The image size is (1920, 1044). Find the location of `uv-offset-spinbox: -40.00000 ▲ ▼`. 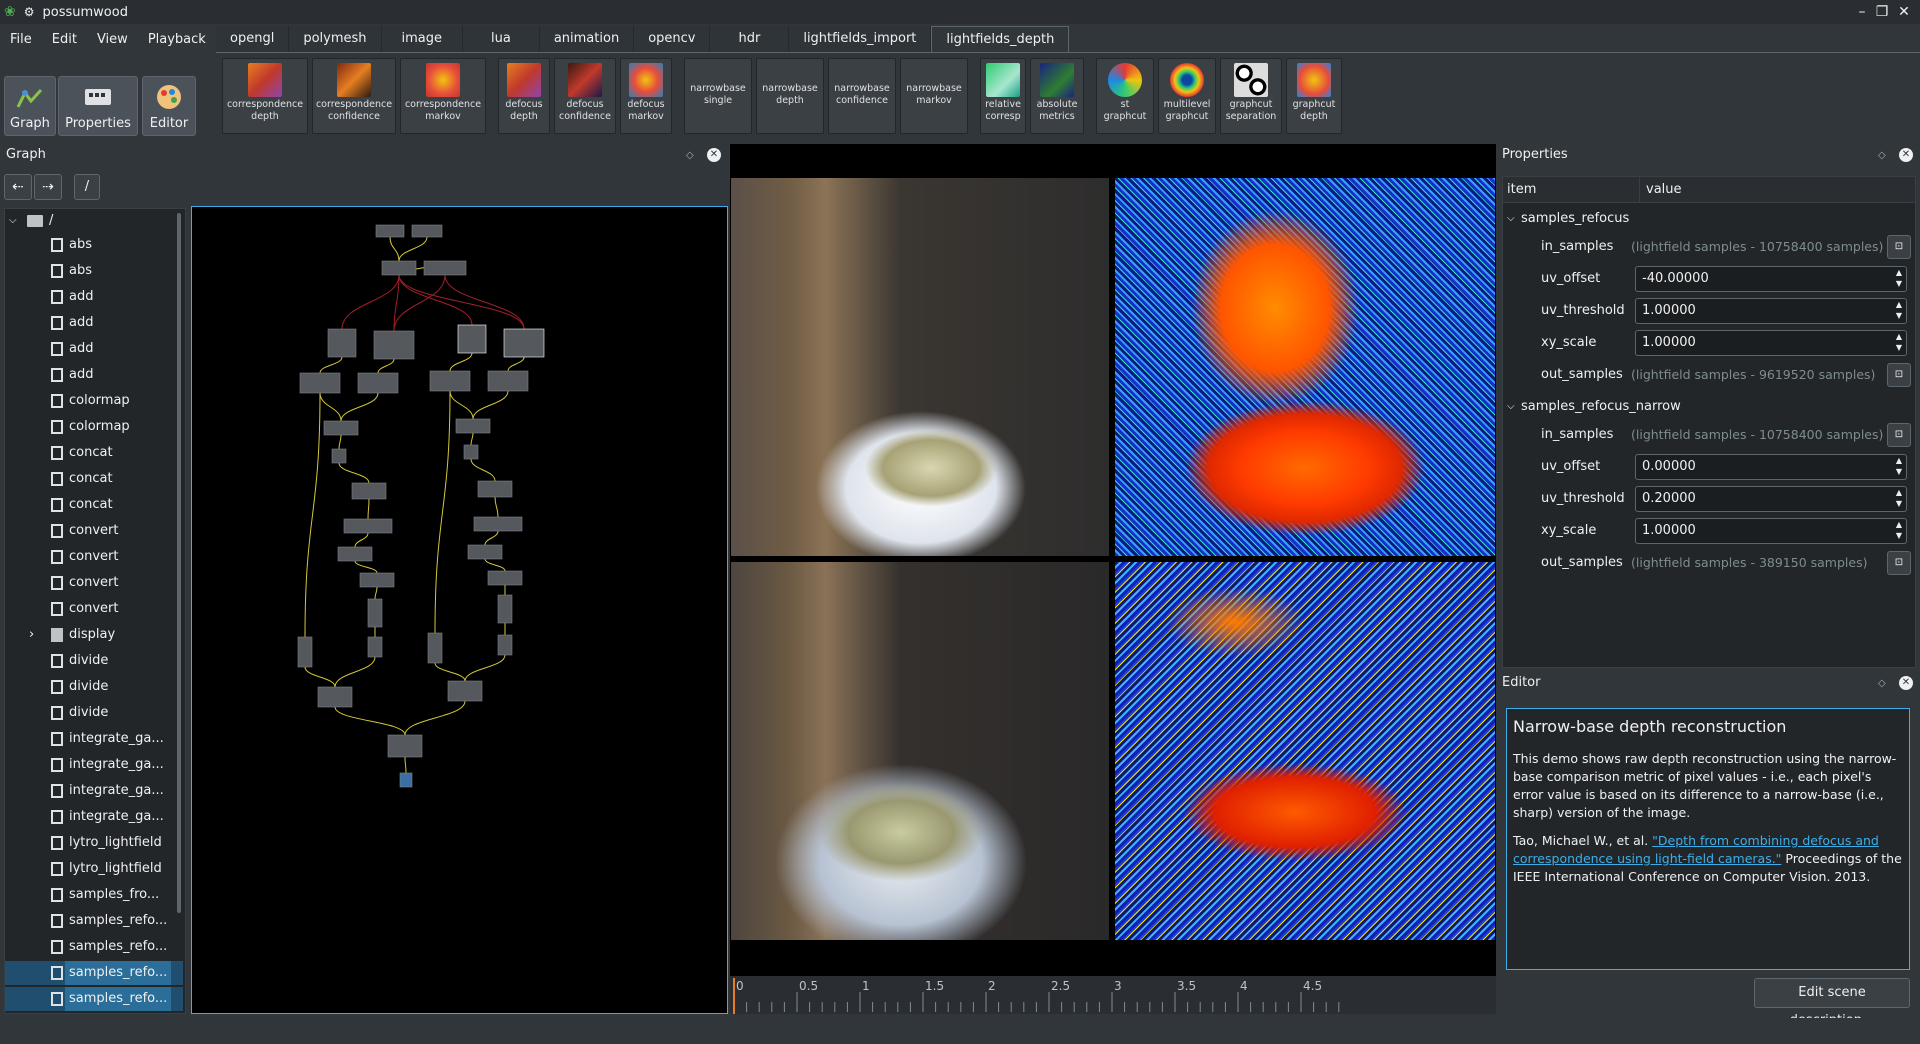

uv-offset-spinbox: -40.00000 ▲ ▼ is located at coordinates (1771, 279).